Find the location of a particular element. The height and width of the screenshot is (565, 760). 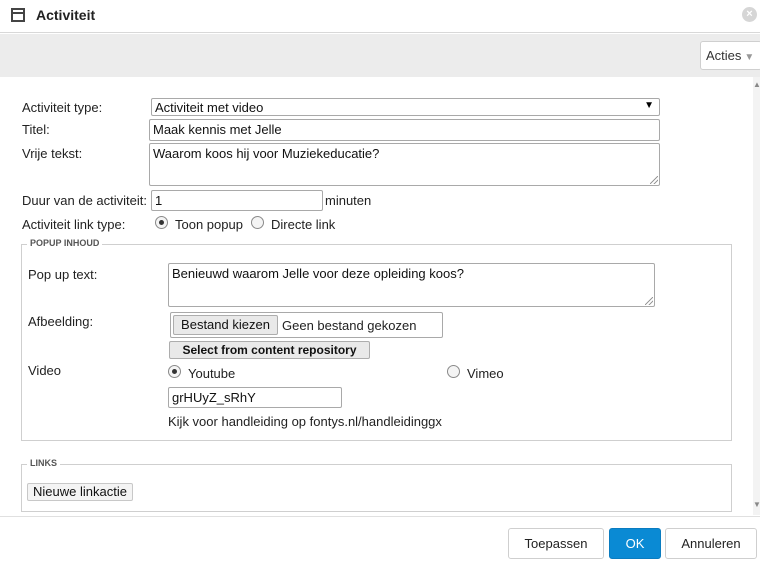

ok-button: OK is located at coordinates (635, 543).